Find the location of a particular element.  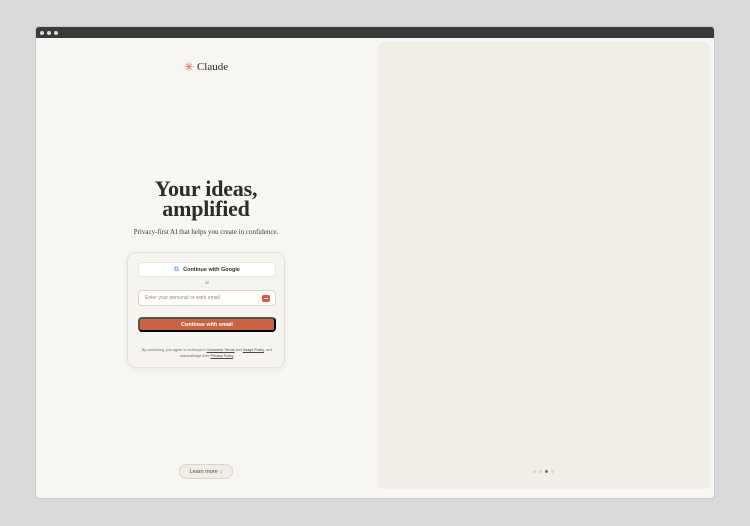

email-field: Enter your personal or work email is located at coordinates (207, 298).